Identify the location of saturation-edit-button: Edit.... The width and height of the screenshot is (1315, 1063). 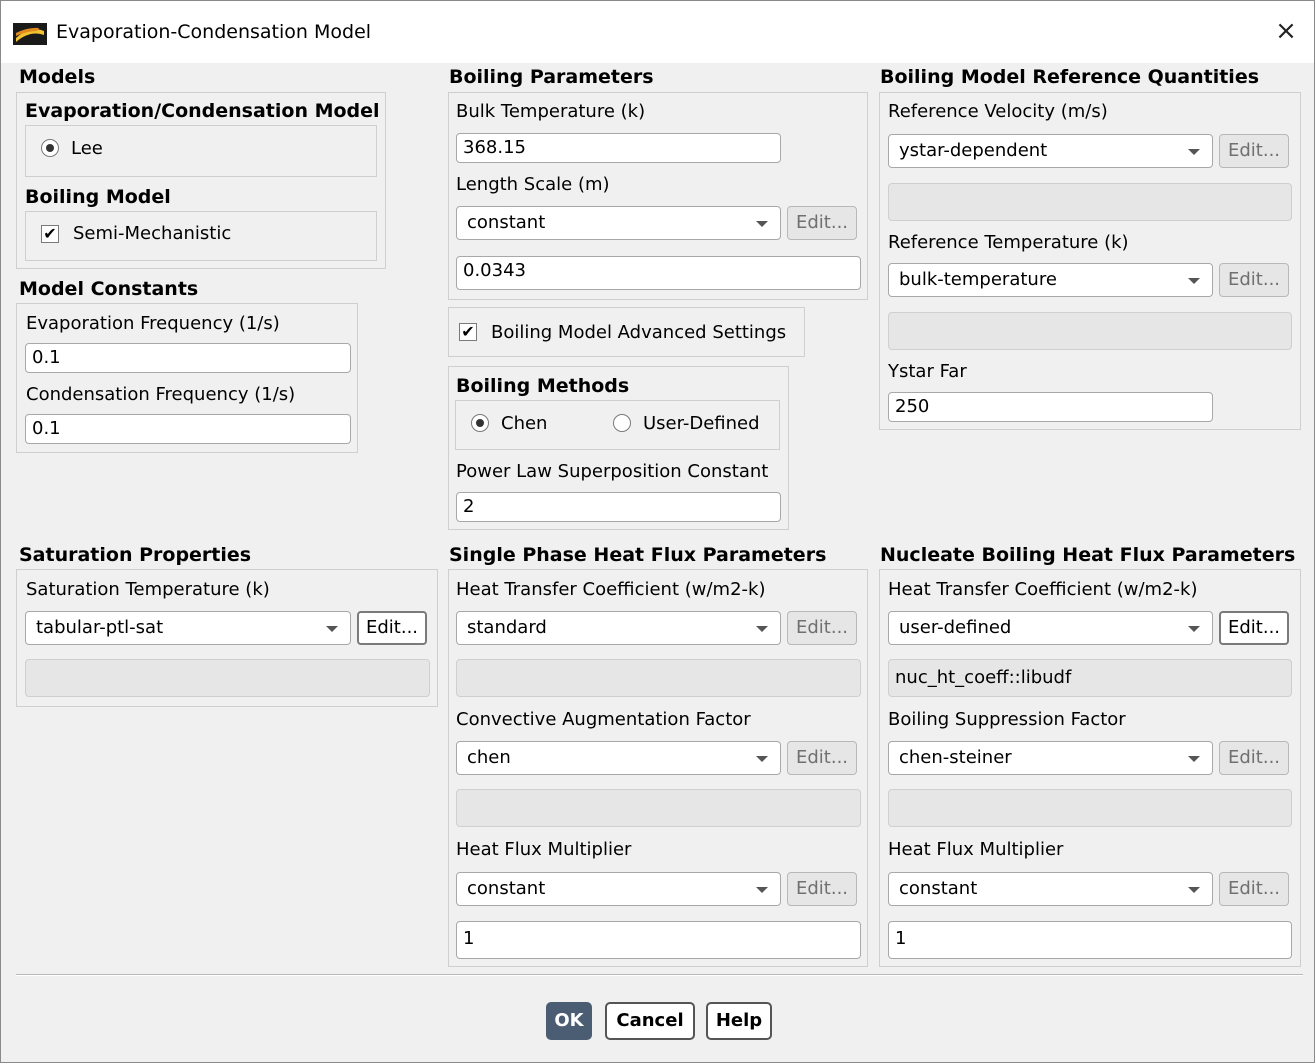
(392, 628).